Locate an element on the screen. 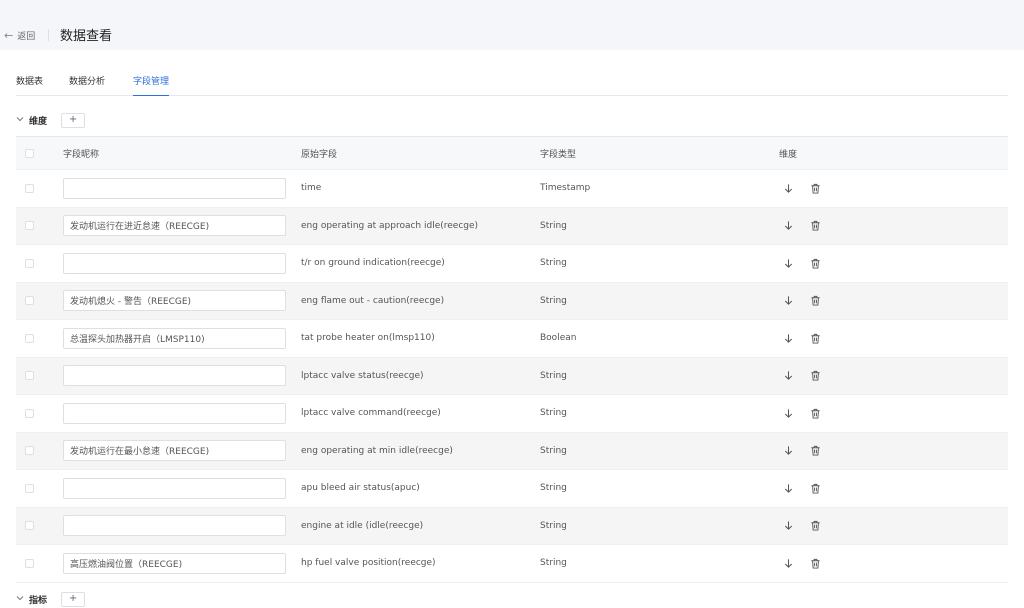 The height and width of the screenshot is (608, 1024). add-metric-button: + is located at coordinates (73, 599).